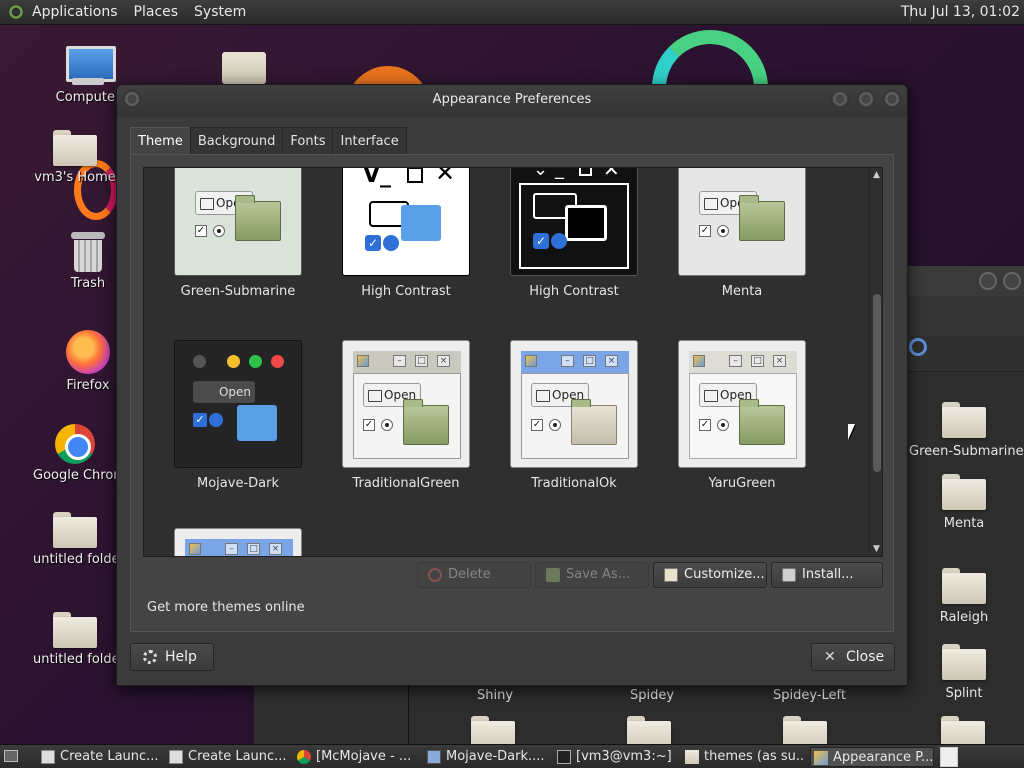 Image resolution: width=1024 pixels, height=768 pixels. I want to click on theme-item: Open ✓ Mojave-Dark, so click(238, 415).